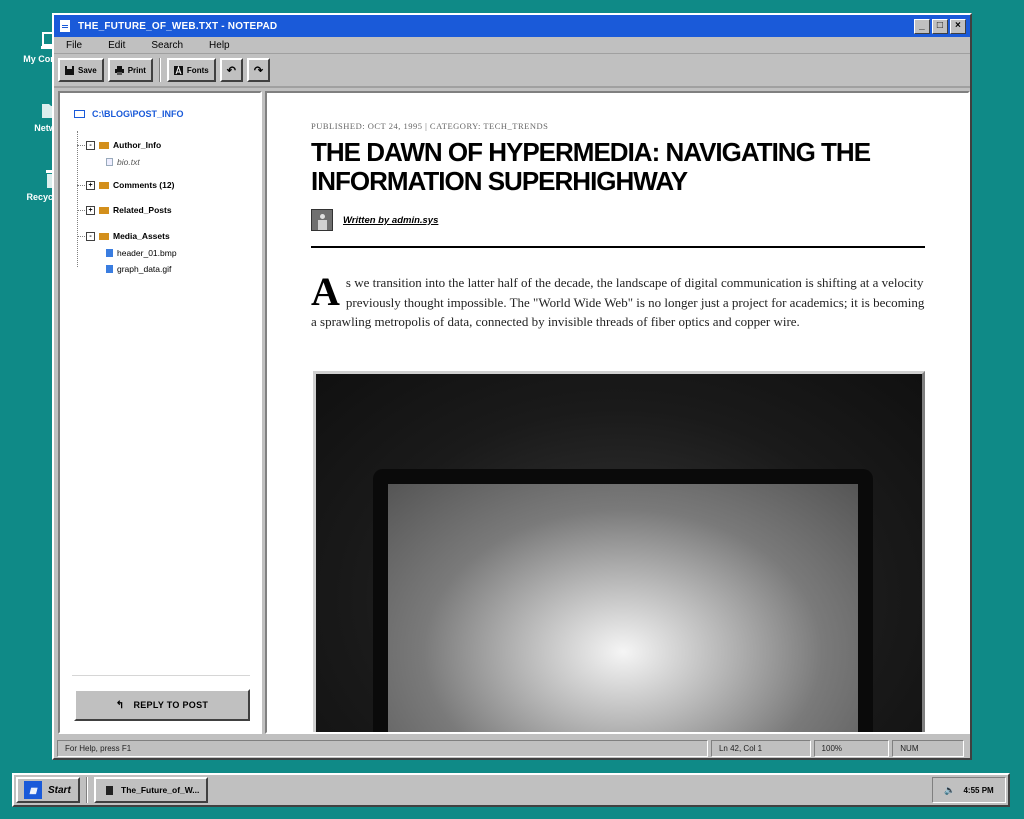 The height and width of the screenshot is (819, 1024). I want to click on tree-node-related-posts: + Related_Posts, so click(129, 210).